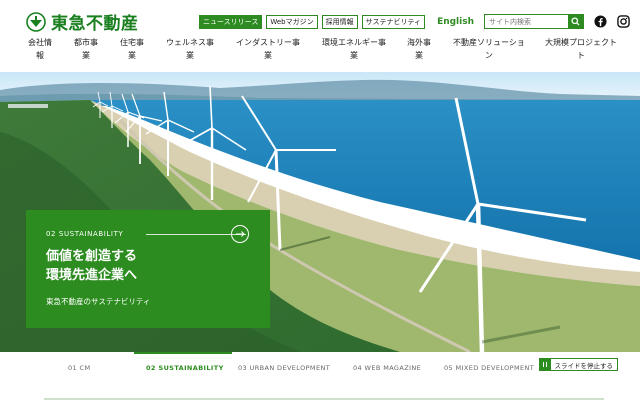 The image size is (640, 400). What do you see at coordinates (284, 368) in the screenshot?
I see `tab-urban-development: 03 URBAN DEVELOPMENT` at bounding box center [284, 368].